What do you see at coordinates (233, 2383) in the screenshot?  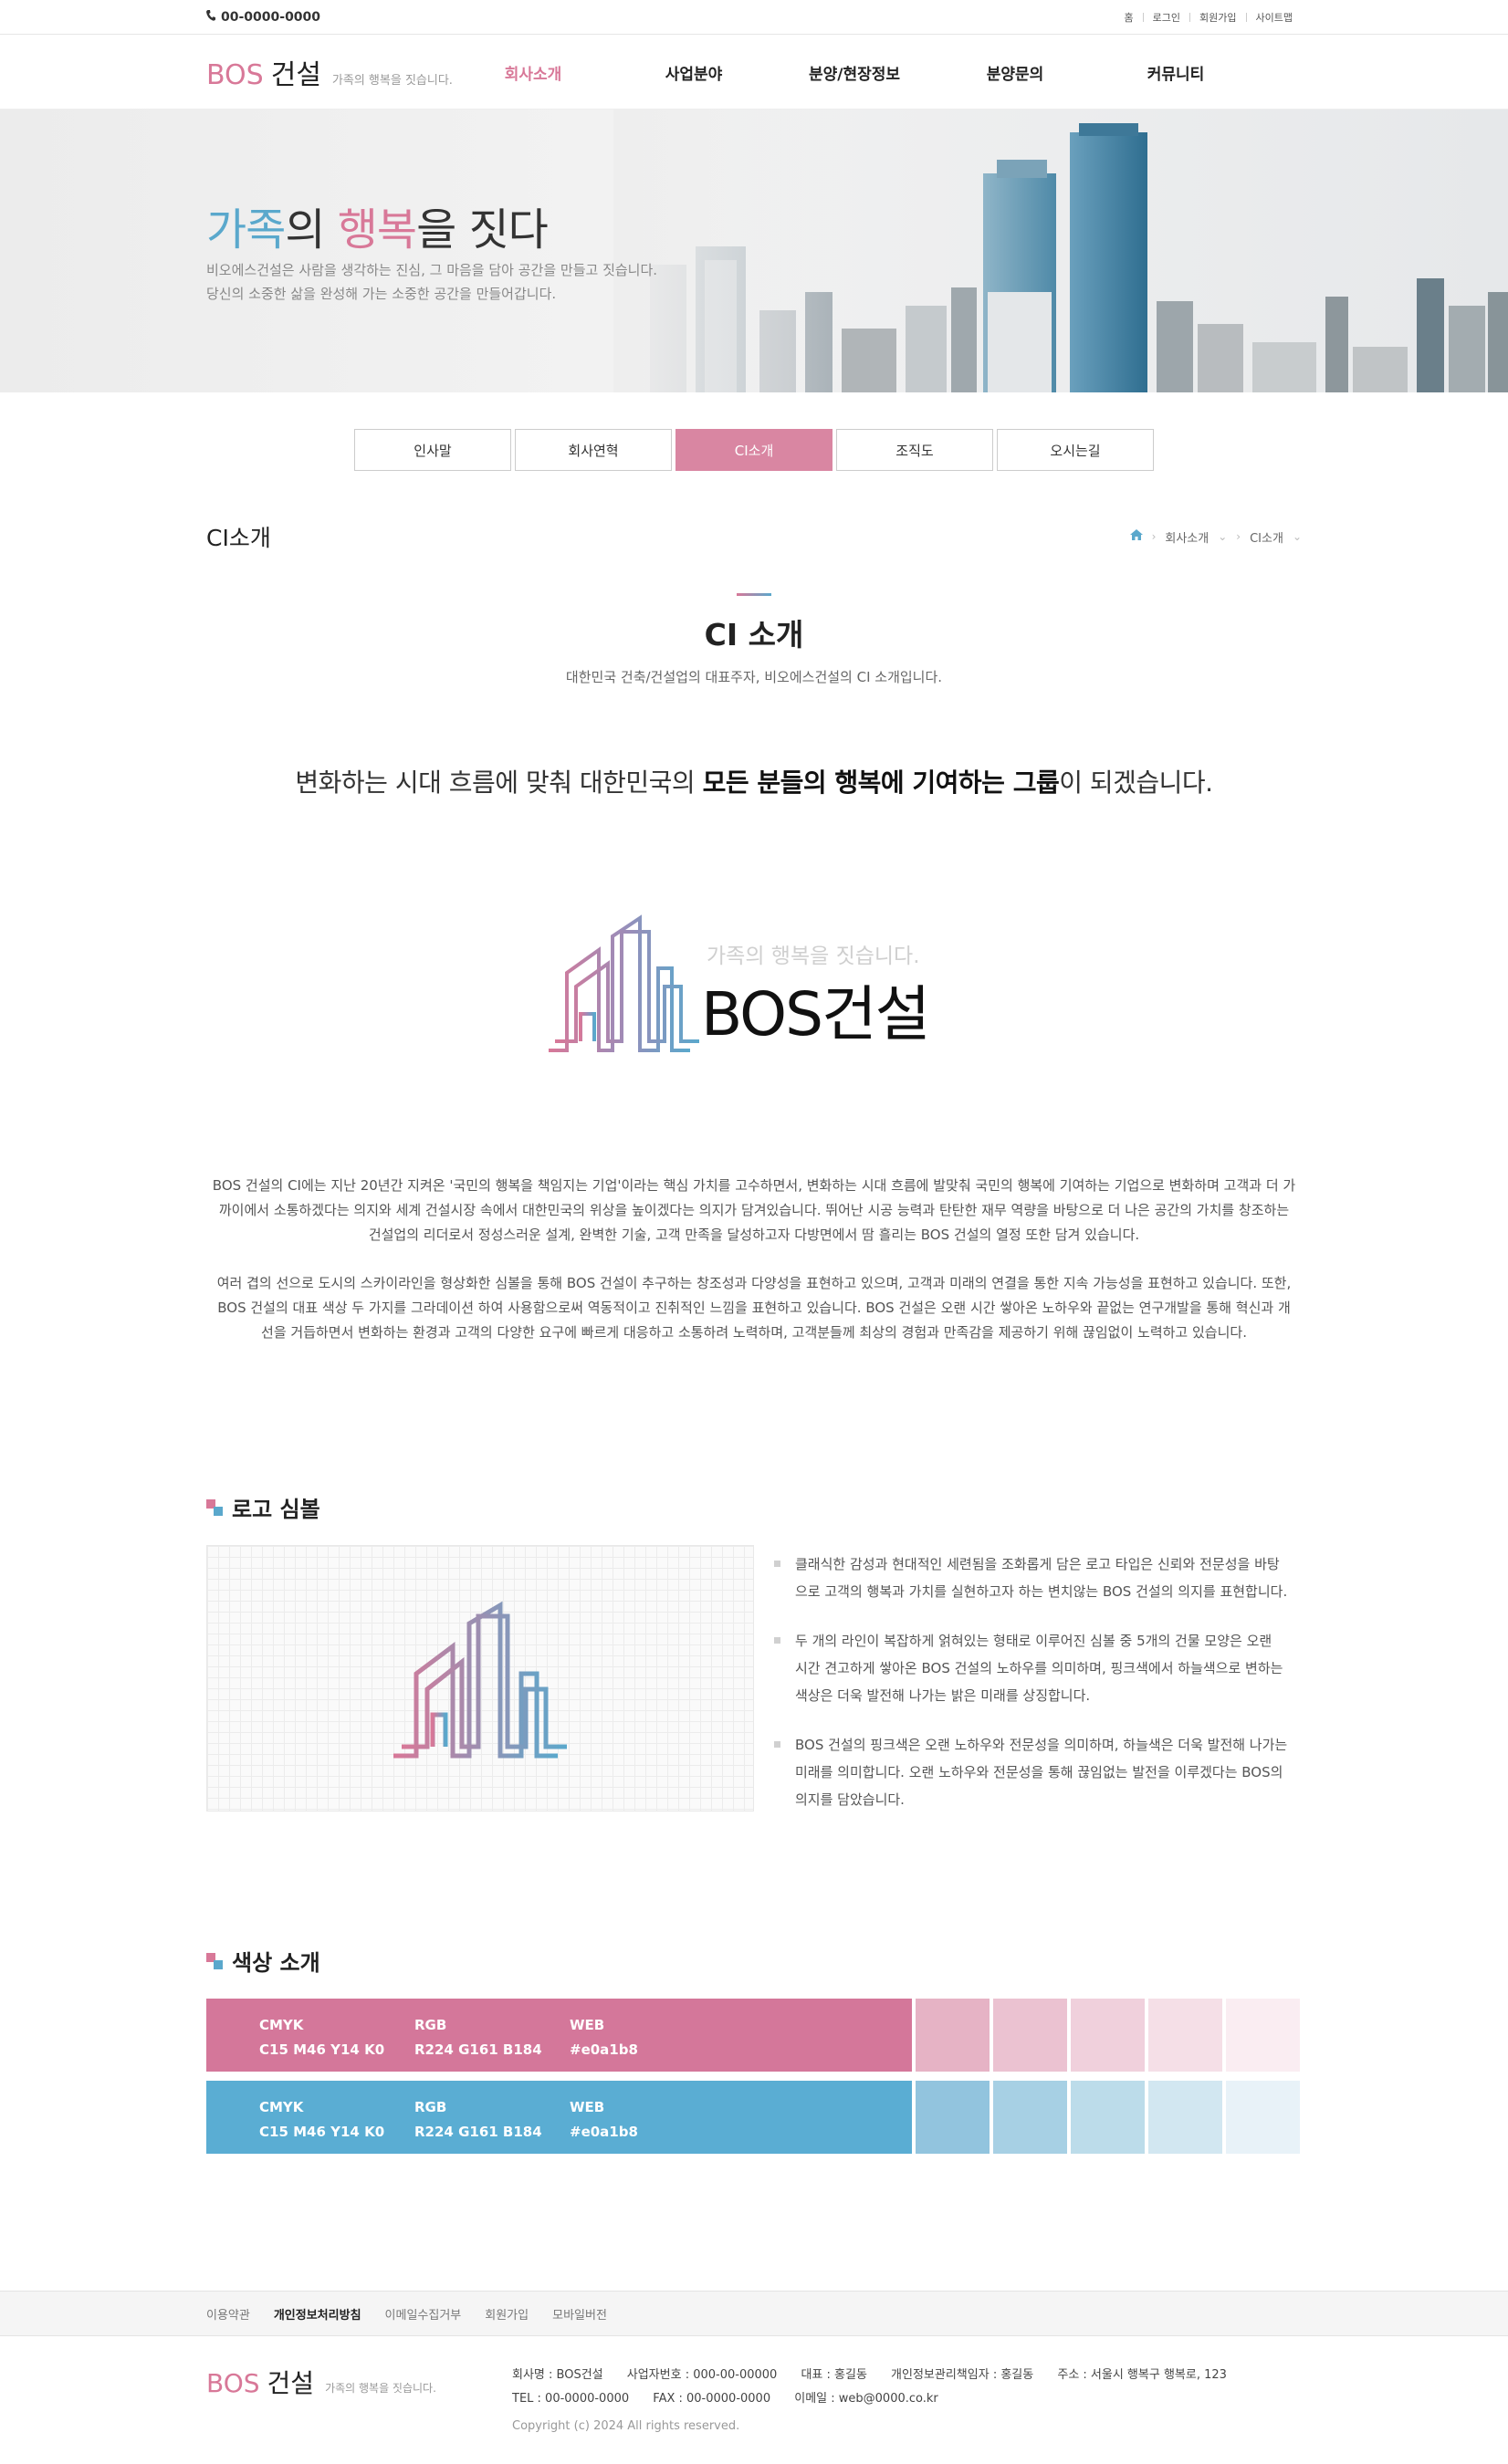 I see `logo-bos: BOS` at bounding box center [233, 2383].